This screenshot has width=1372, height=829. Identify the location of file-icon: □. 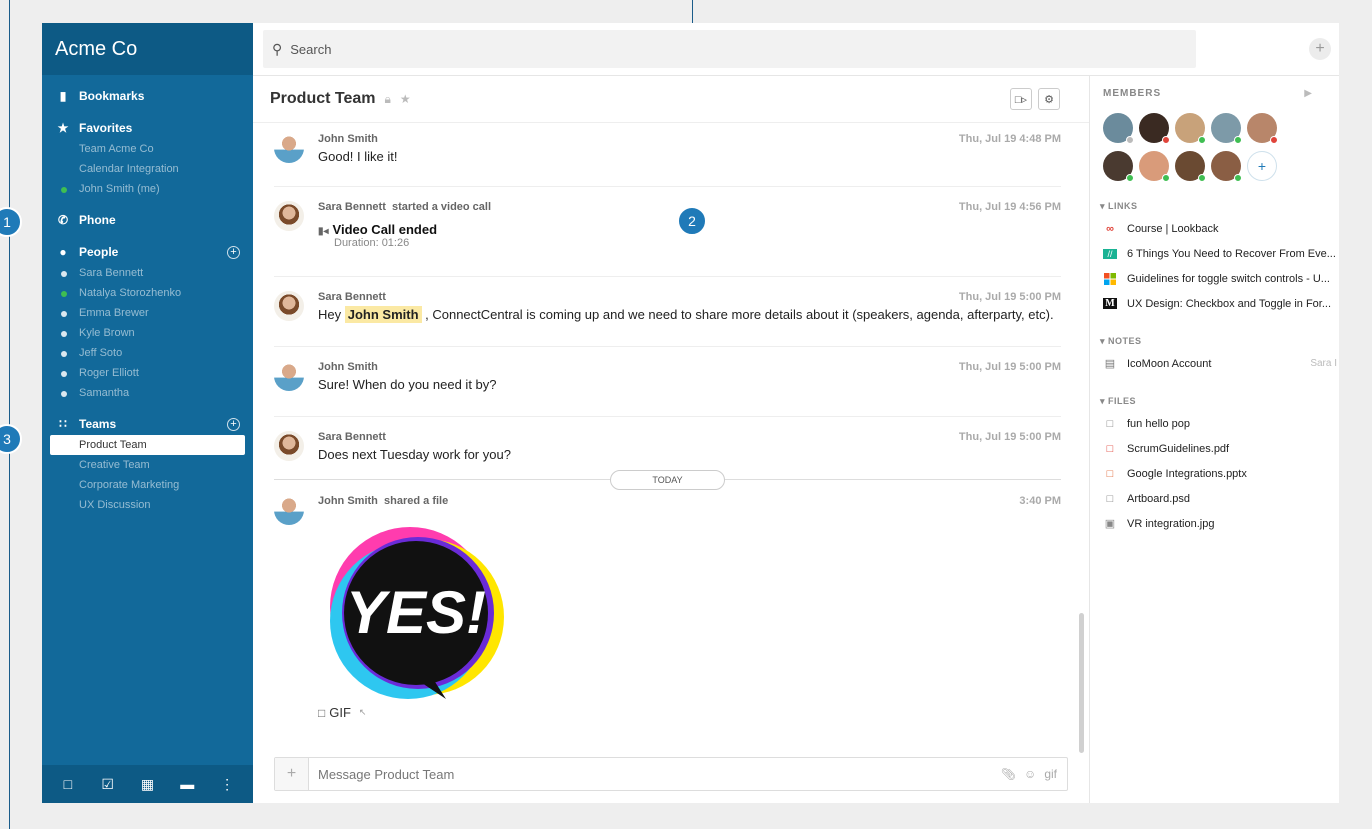
(1110, 423).